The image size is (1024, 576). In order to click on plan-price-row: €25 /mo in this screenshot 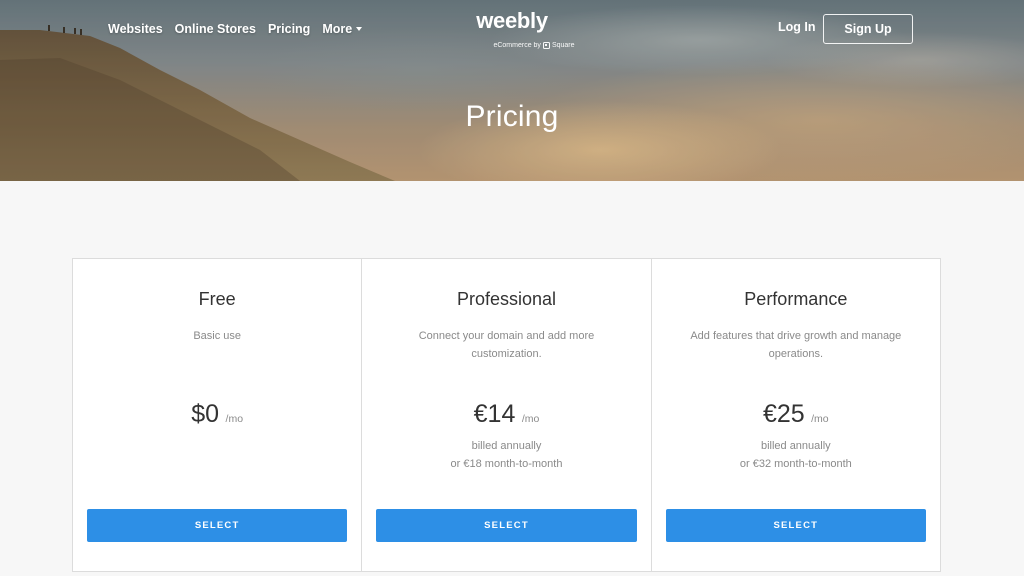, I will do `click(796, 414)`.